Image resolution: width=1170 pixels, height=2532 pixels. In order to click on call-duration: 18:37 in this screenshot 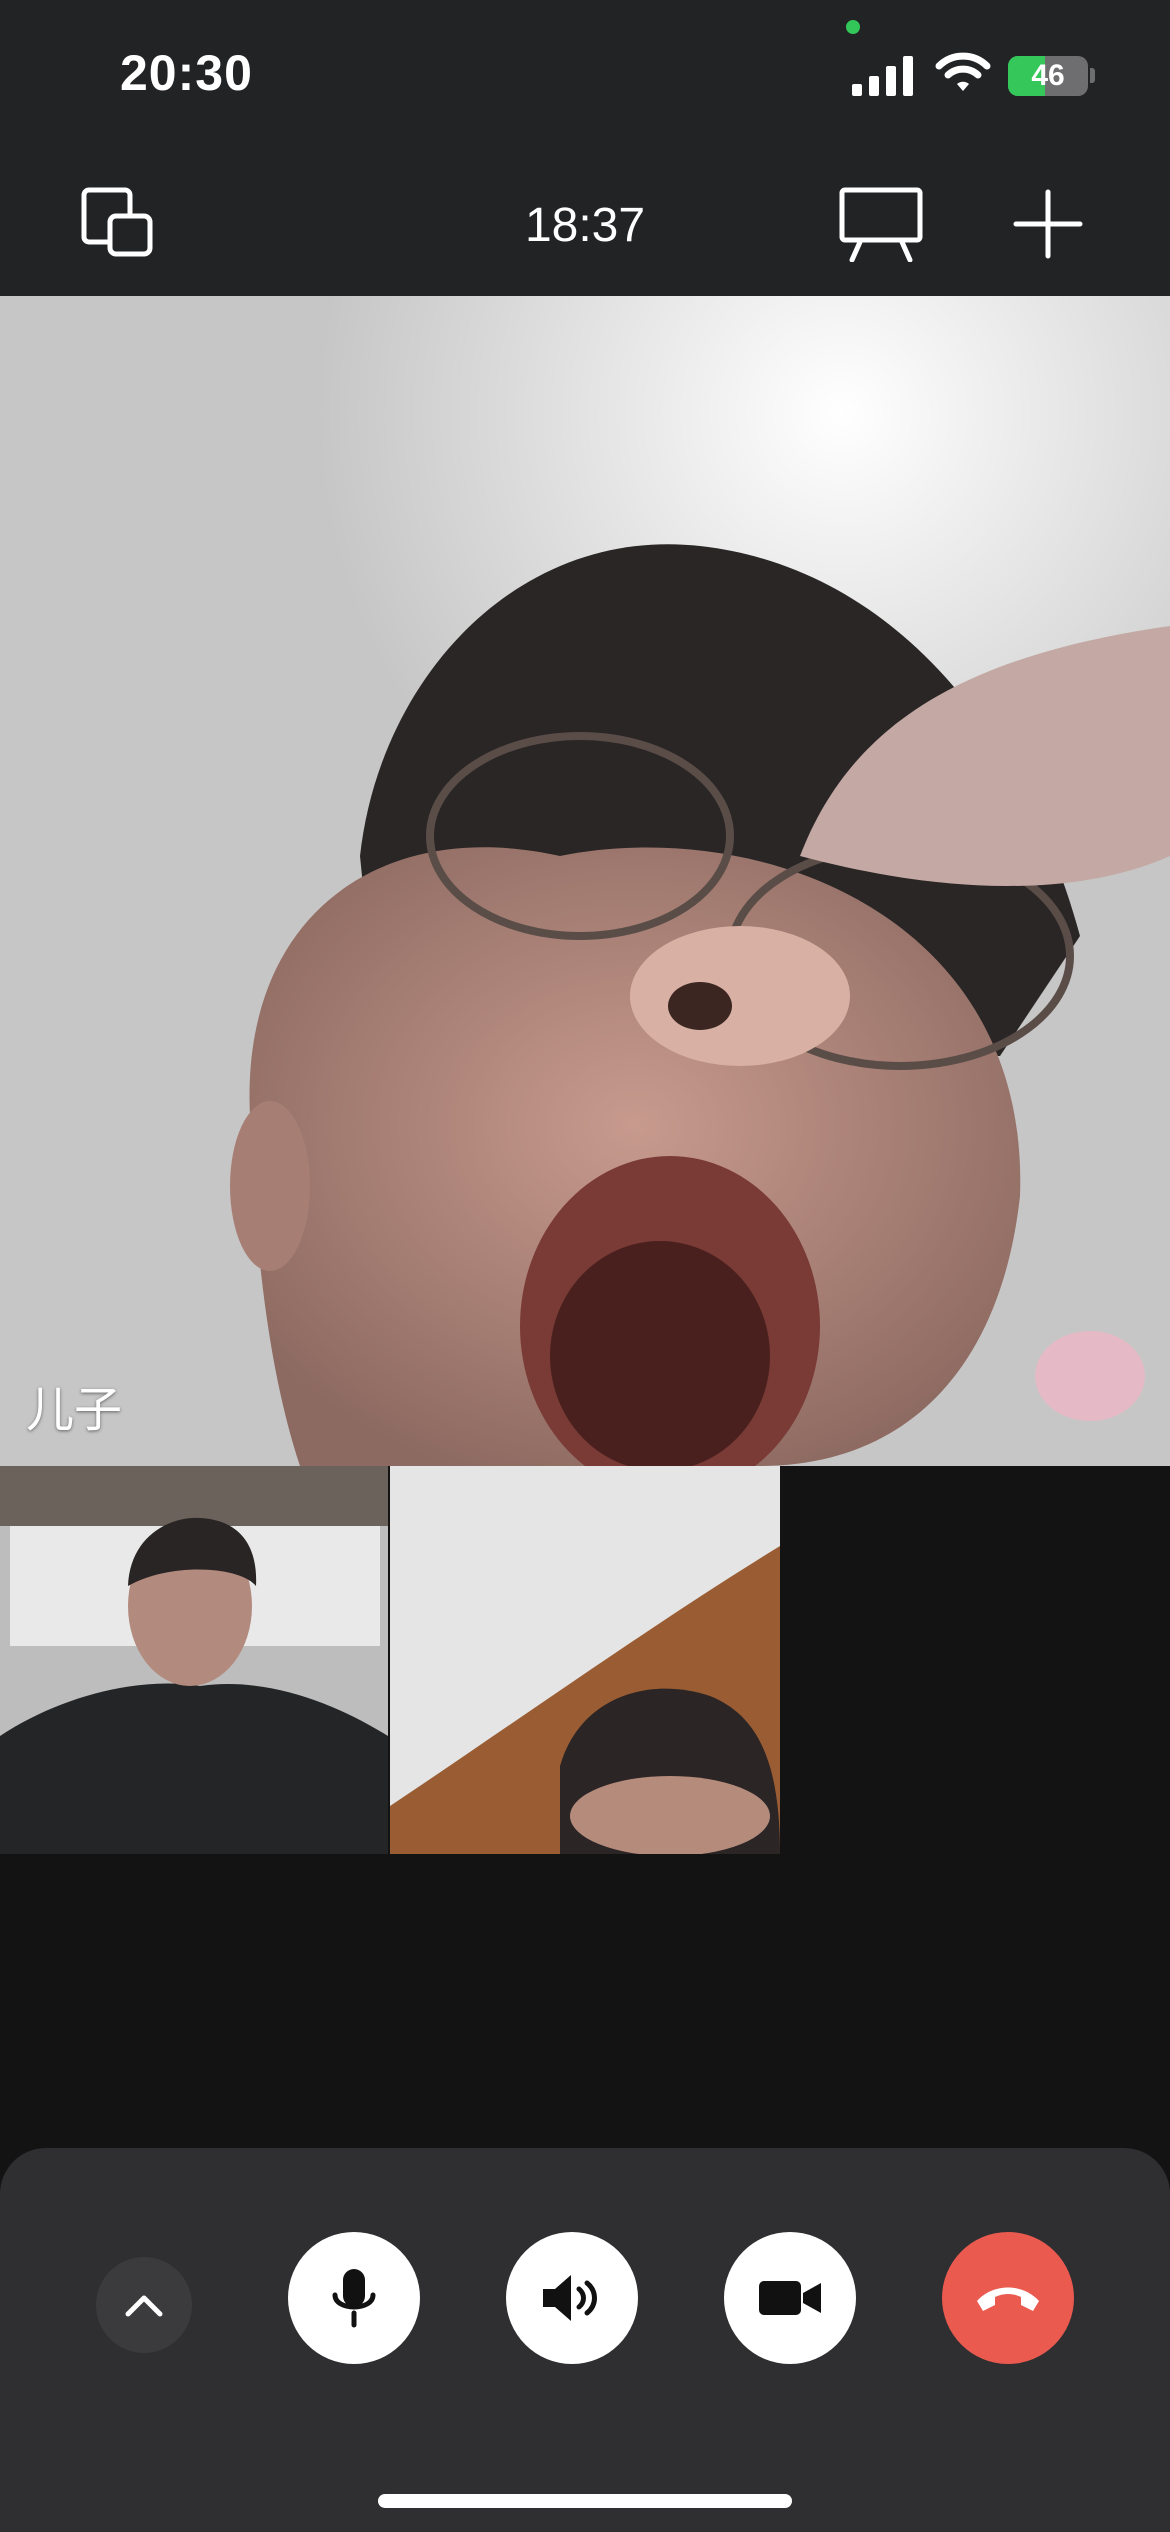, I will do `click(585, 225)`.